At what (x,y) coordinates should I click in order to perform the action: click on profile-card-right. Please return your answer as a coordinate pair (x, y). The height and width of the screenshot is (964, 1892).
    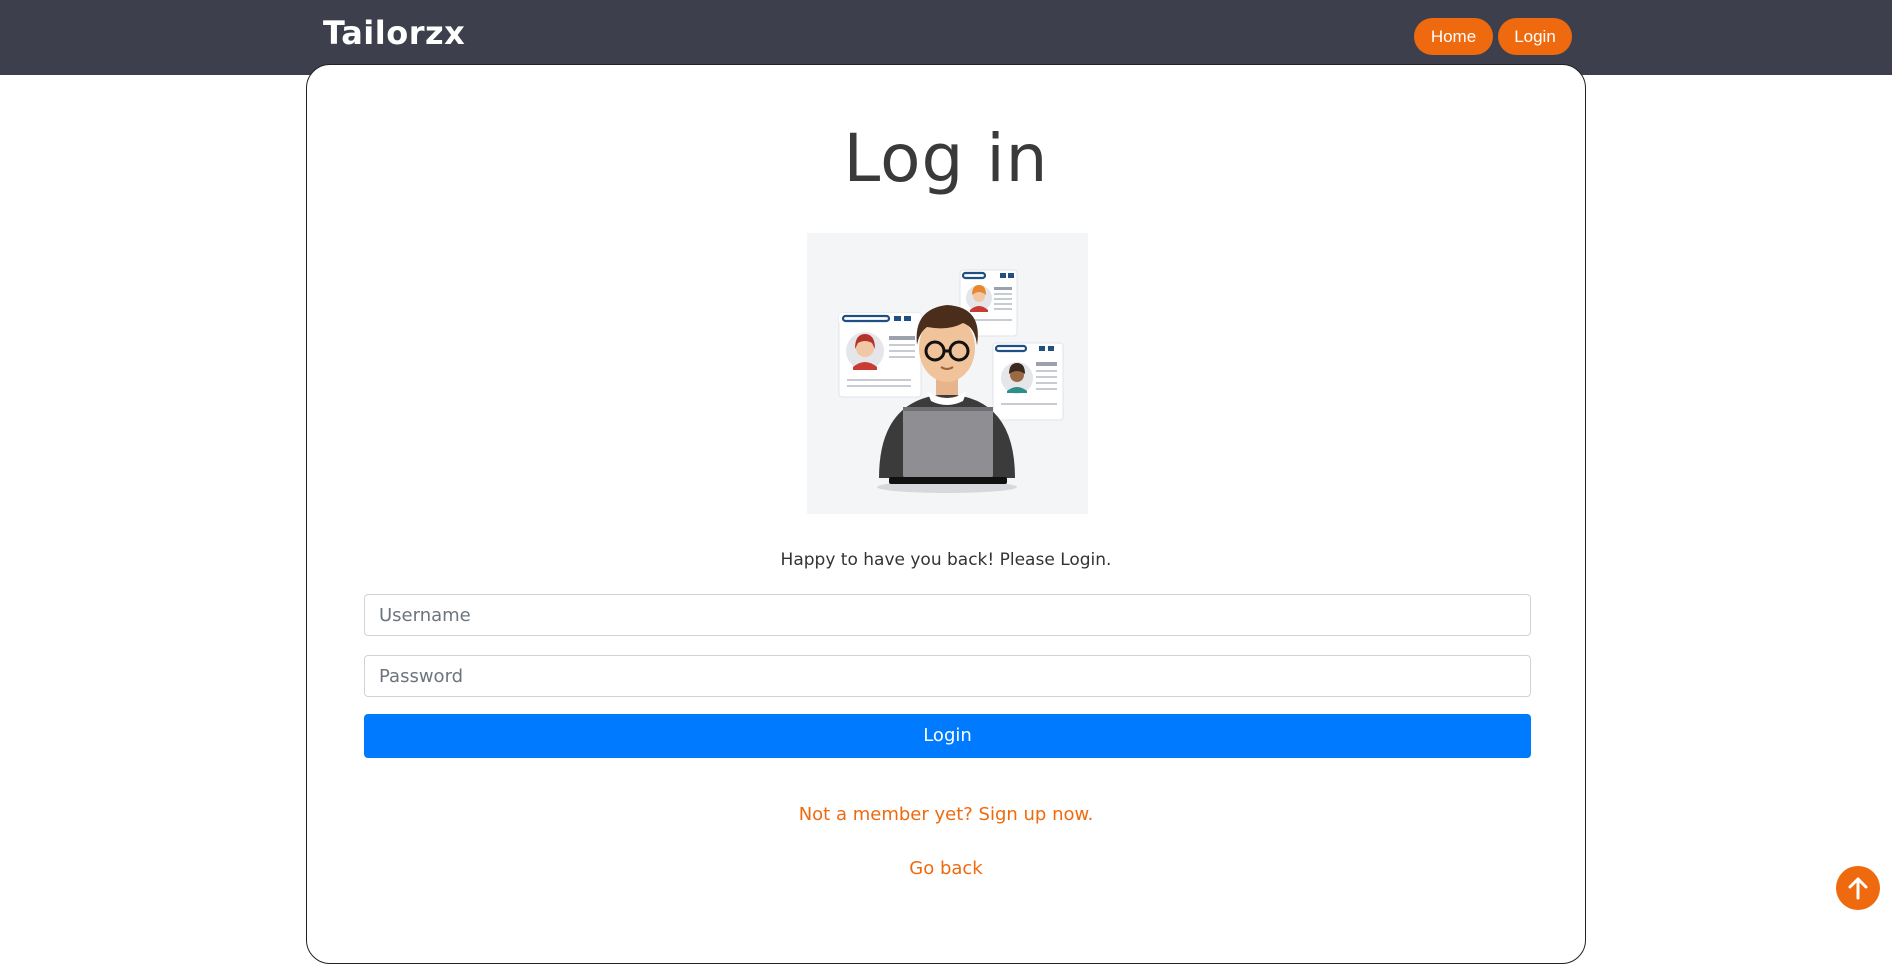
    Looking at the image, I should click on (1028, 381).